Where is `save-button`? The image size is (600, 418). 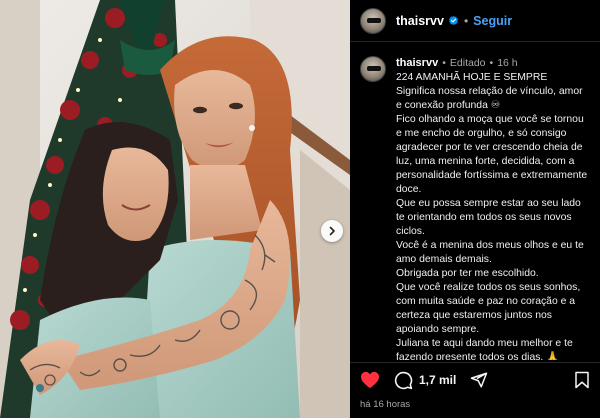 save-button is located at coordinates (582, 380).